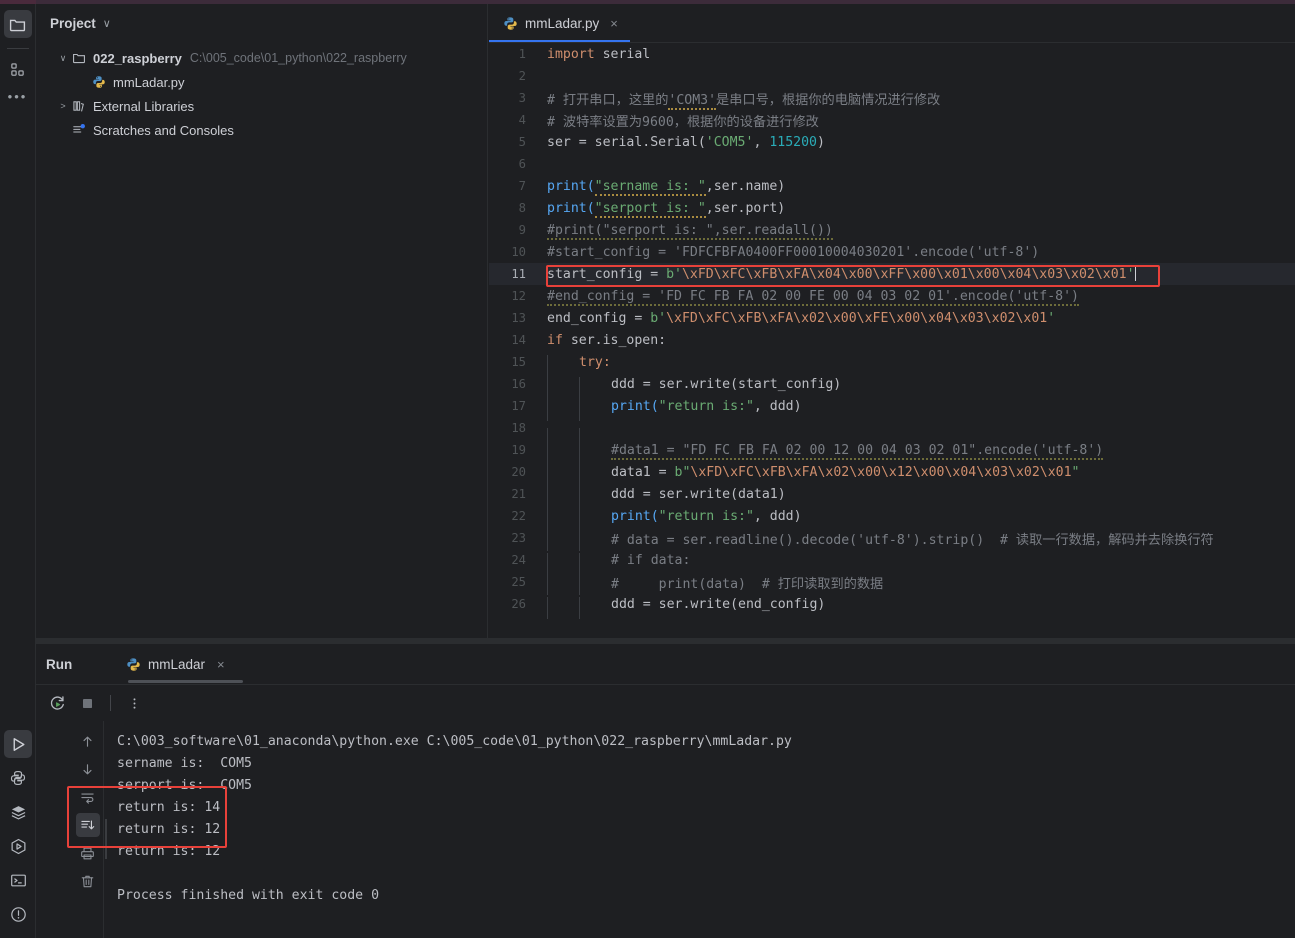 The image size is (1295, 938). What do you see at coordinates (892, 518) in the screenshot?
I see `code-line-22: 22 print("return is:", ddd)` at bounding box center [892, 518].